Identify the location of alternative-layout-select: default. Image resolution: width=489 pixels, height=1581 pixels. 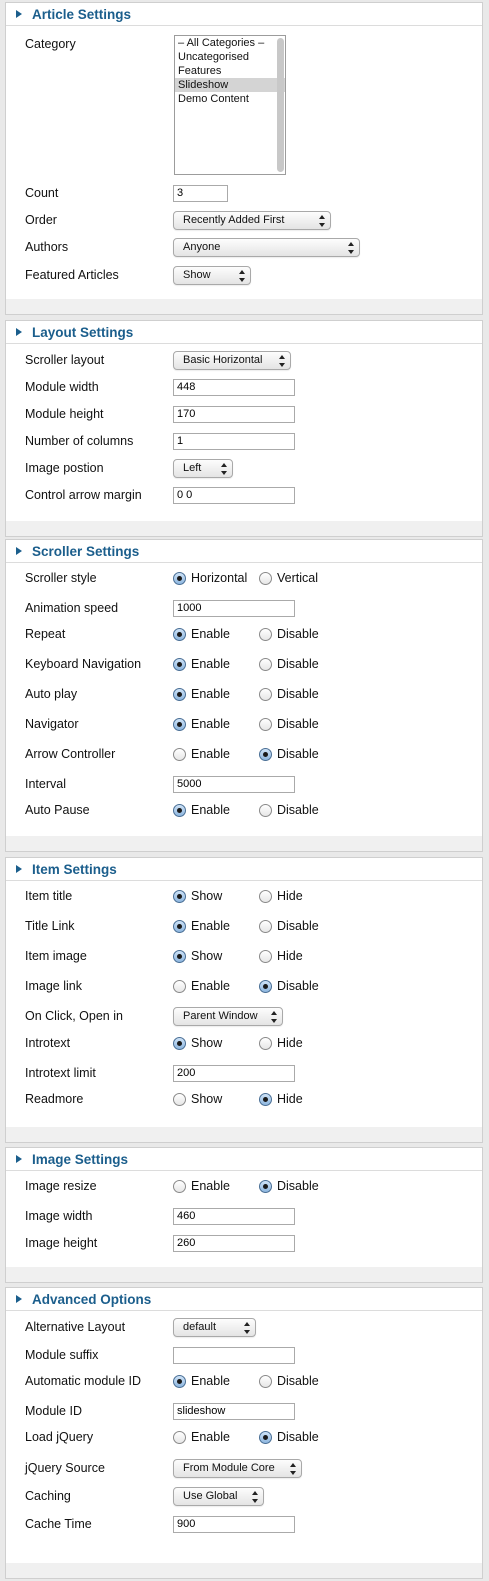
(214, 1327).